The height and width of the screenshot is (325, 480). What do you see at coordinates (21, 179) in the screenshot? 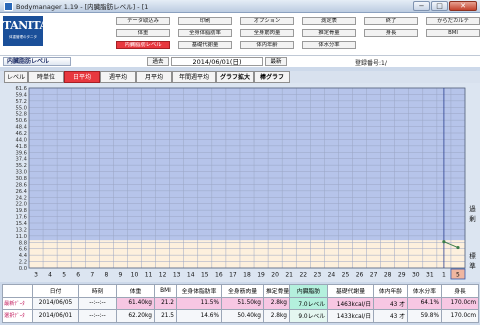
I see `y-tick-label-14: 30.8` at bounding box center [21, 179].